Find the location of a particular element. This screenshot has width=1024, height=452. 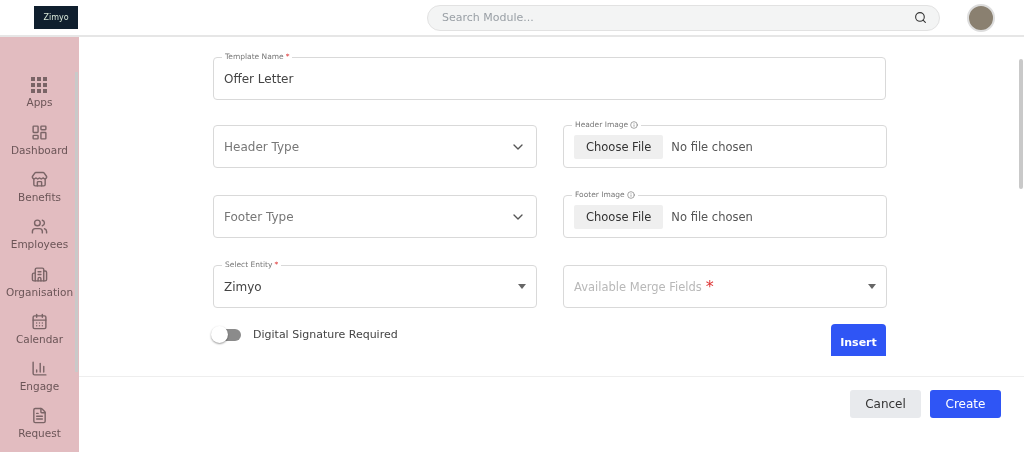

cancel-button: Cancel is located at coordinates (885, 404).